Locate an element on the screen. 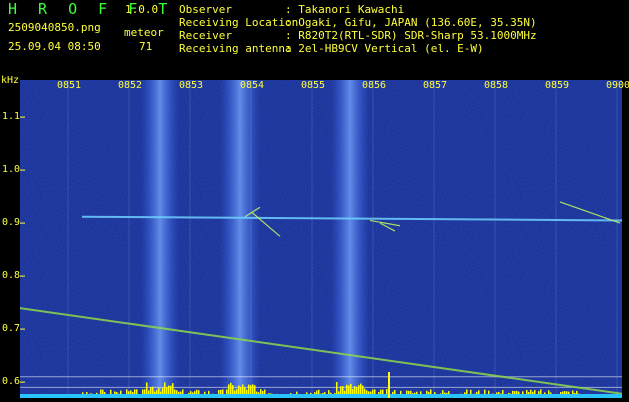 The width and height of the screenshot is (629, 402). detection-count: 71 is located at coordinates (146, 46).